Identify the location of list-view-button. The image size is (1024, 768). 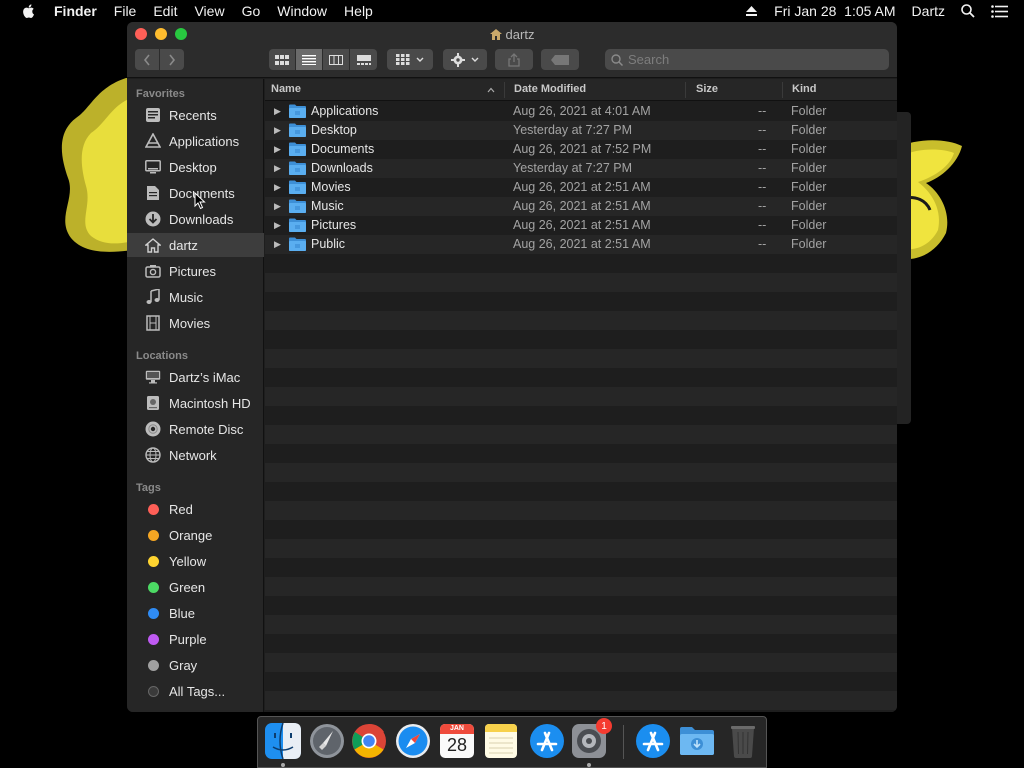
(309, 59).